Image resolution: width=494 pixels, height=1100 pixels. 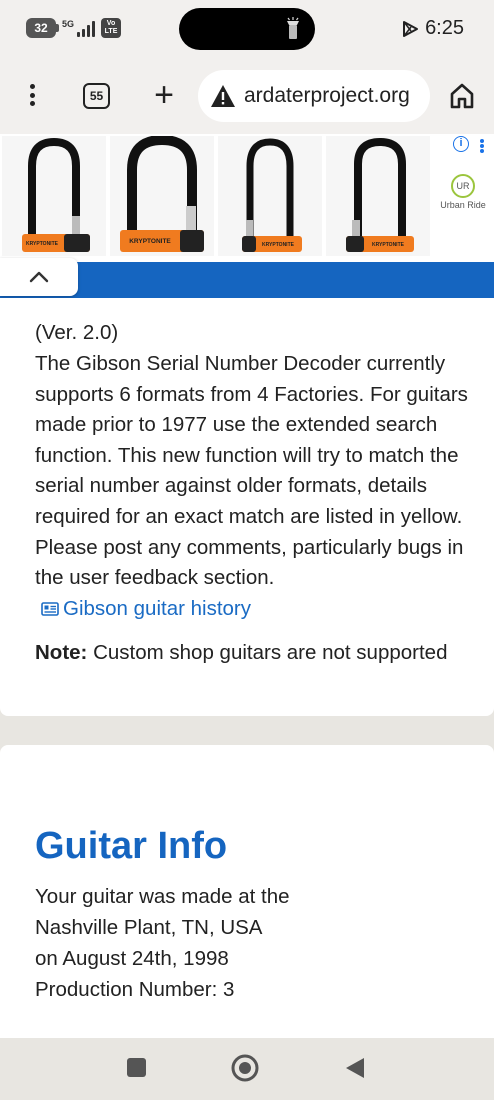 I want to click on note-text: Custom shop guitars are not supported, so click(x=267, y=652).